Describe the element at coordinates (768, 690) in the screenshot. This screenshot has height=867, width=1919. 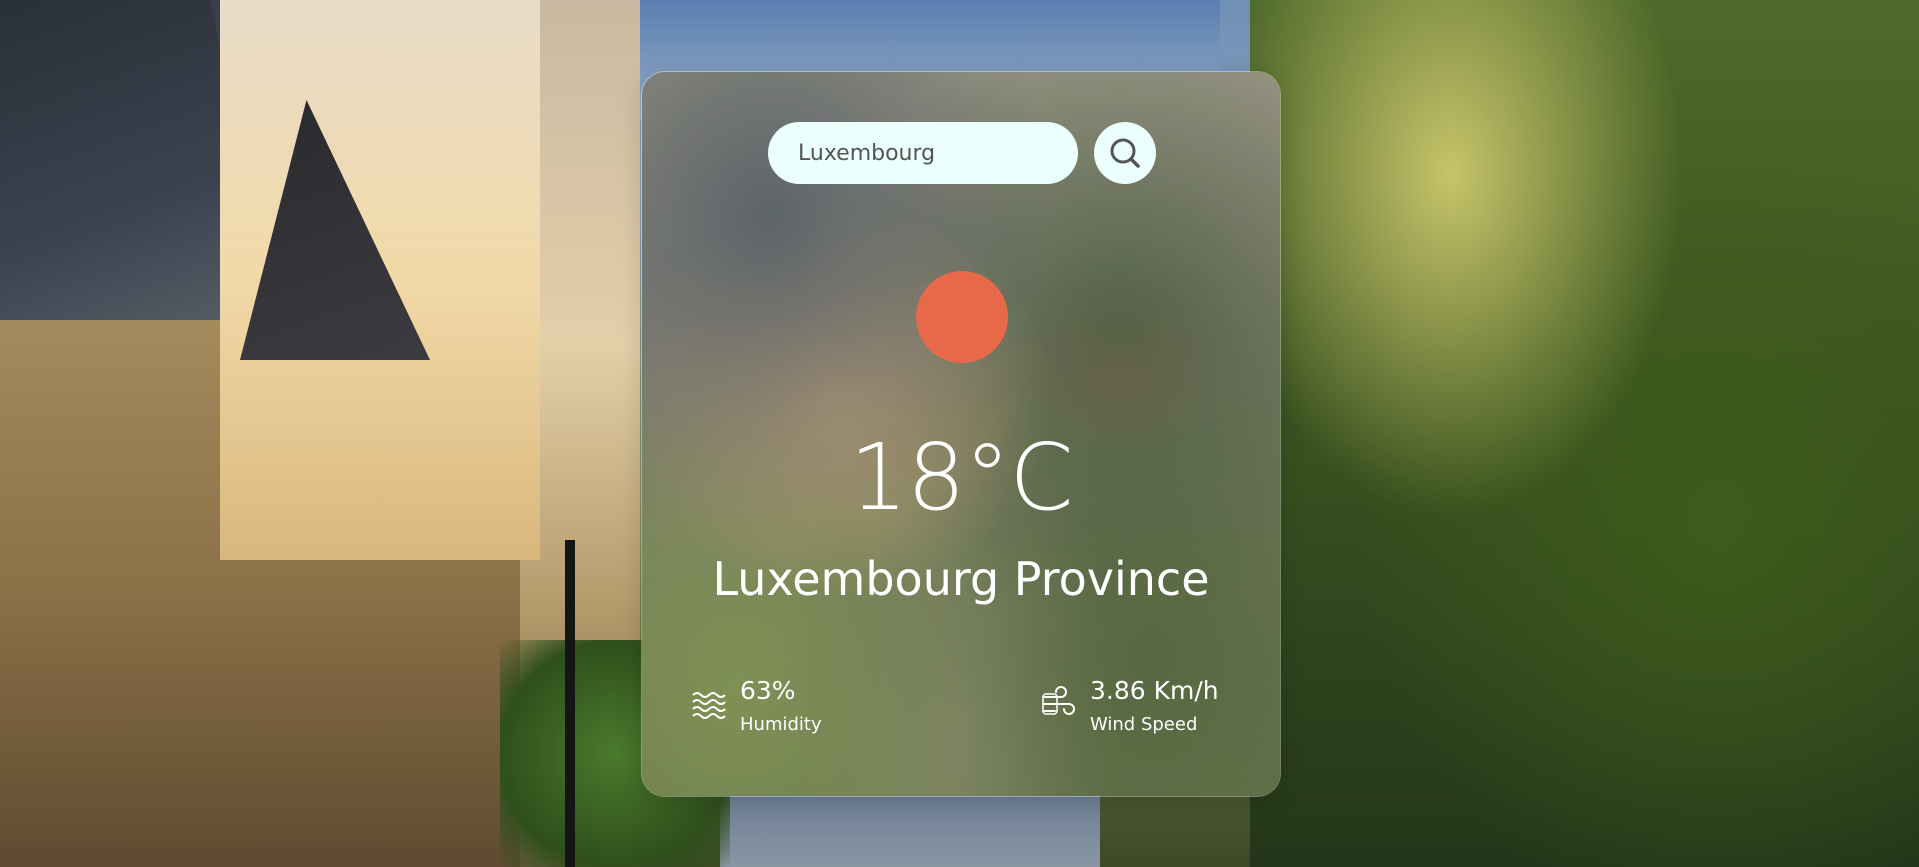
I see `humidity-value: 63%` at that location.